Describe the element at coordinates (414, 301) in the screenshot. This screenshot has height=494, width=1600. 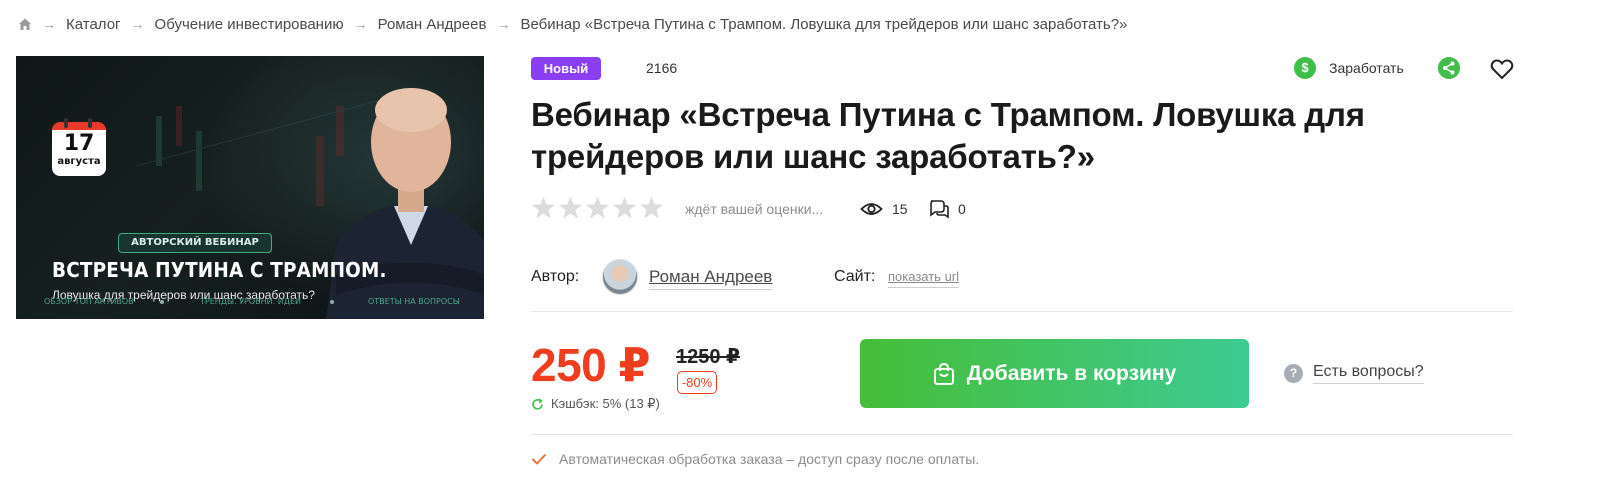
I see `banner-footer-item: ОТВЕТЫ НА ВОПРОСЫ` at that location.